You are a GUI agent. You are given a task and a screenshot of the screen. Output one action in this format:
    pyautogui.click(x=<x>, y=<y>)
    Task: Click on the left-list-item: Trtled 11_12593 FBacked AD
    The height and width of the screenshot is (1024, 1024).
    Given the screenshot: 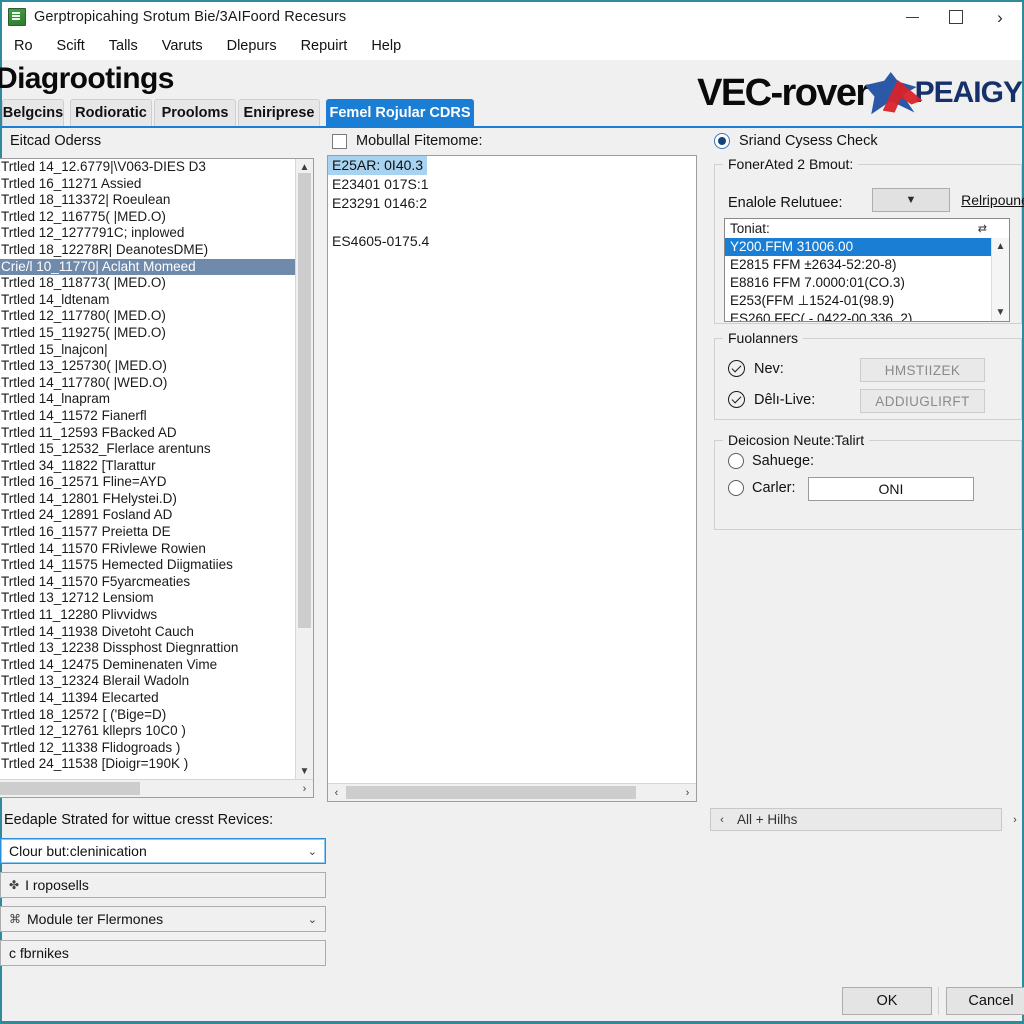 What is the action you would take?
    pyautogui.click(x=148, y=433)
    